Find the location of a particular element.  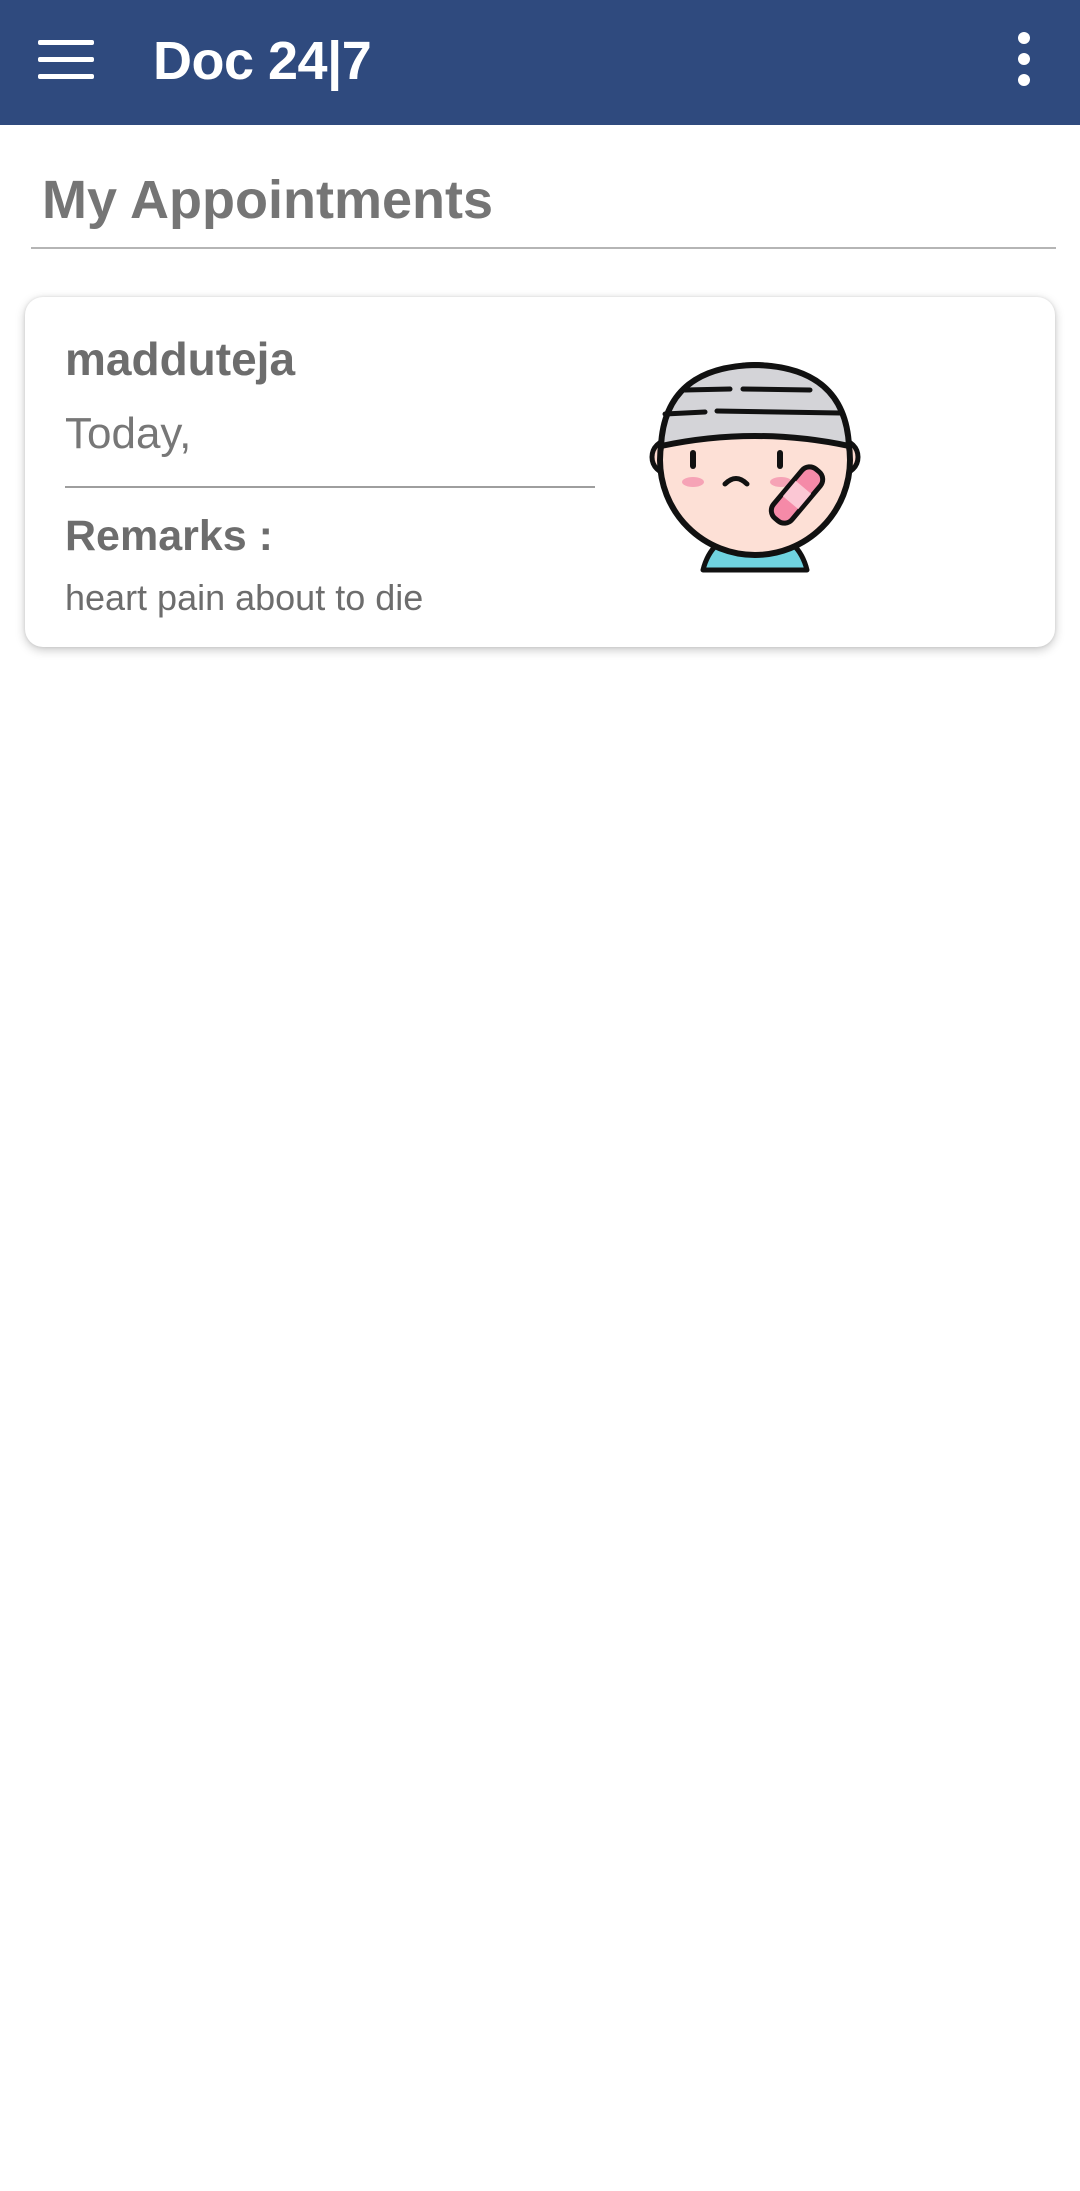

remarks-label: Remarks : is located at coordinates (169, 536).